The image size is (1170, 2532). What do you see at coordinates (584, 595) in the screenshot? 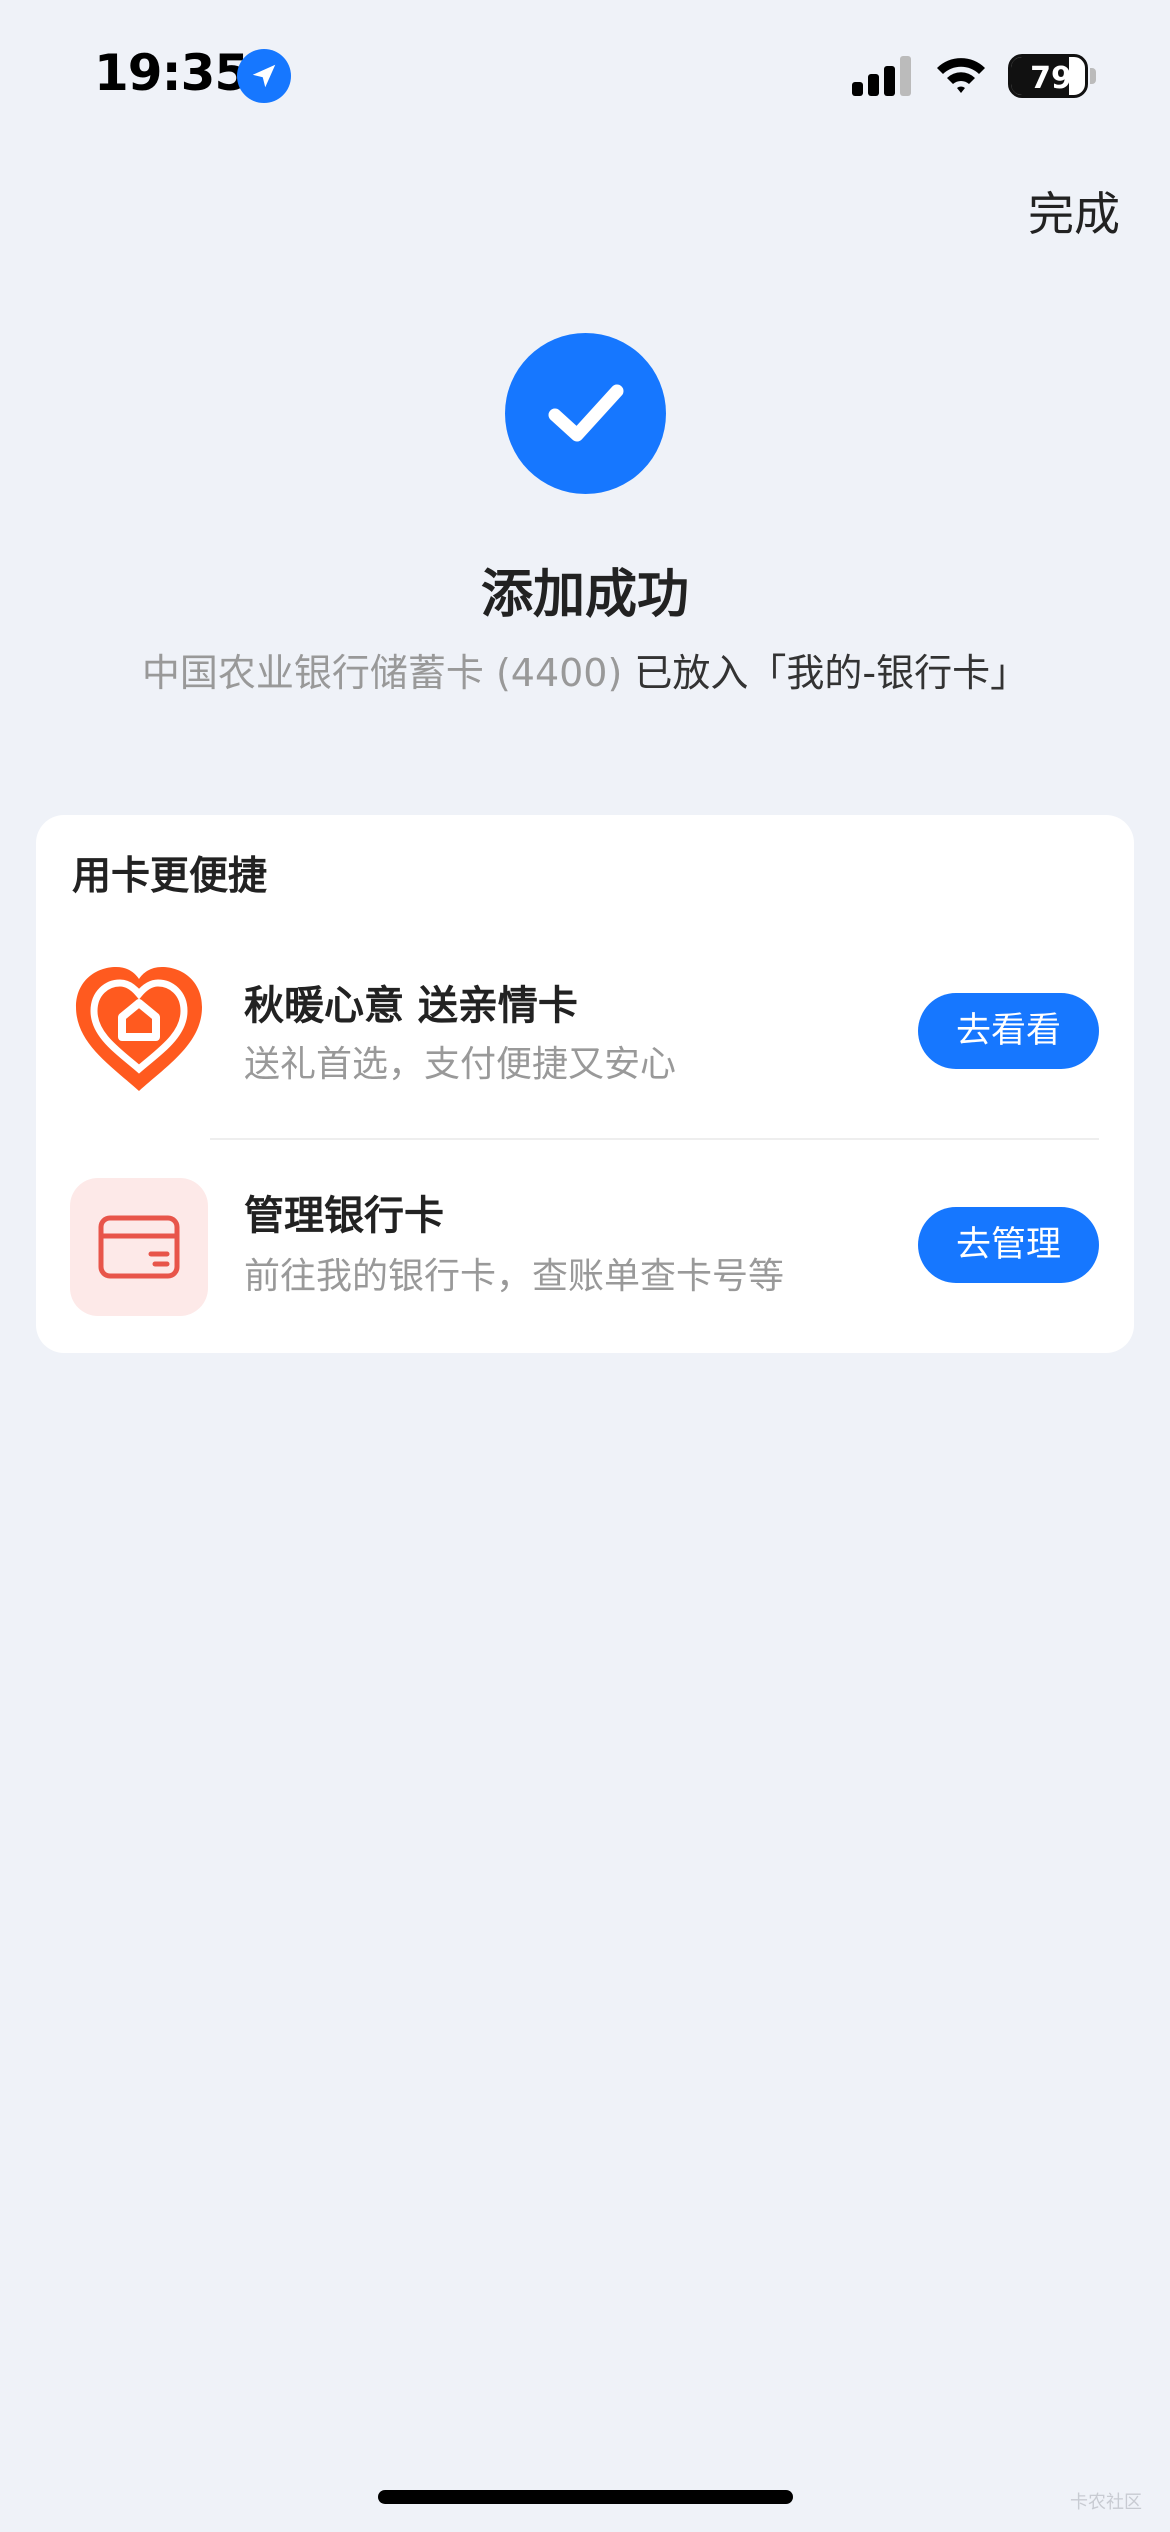
I see `success-title: 添加成功` at bounding box center [584, 595].